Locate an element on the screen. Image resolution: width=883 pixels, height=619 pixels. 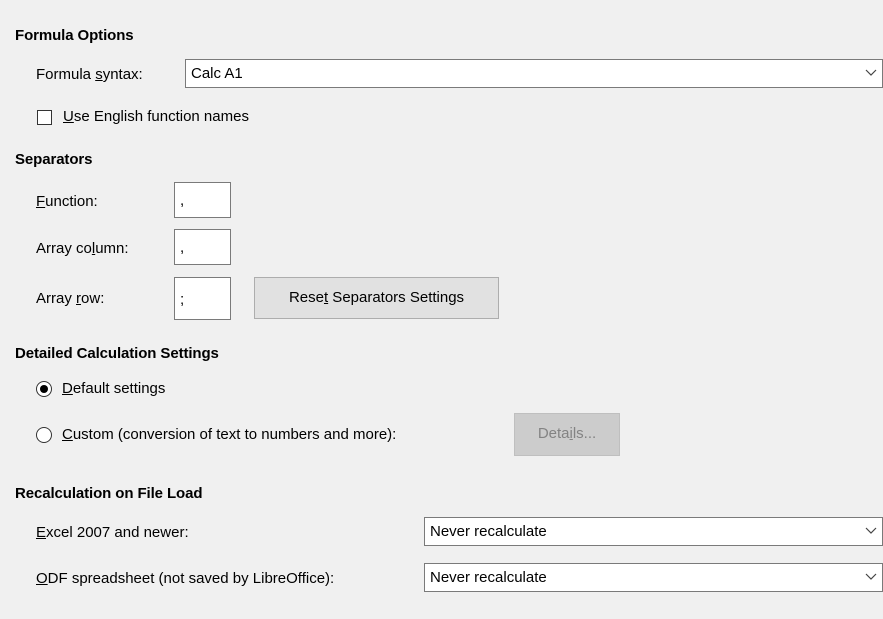
formula-options-heading: Formula Options is located at coordinates (74, 35).